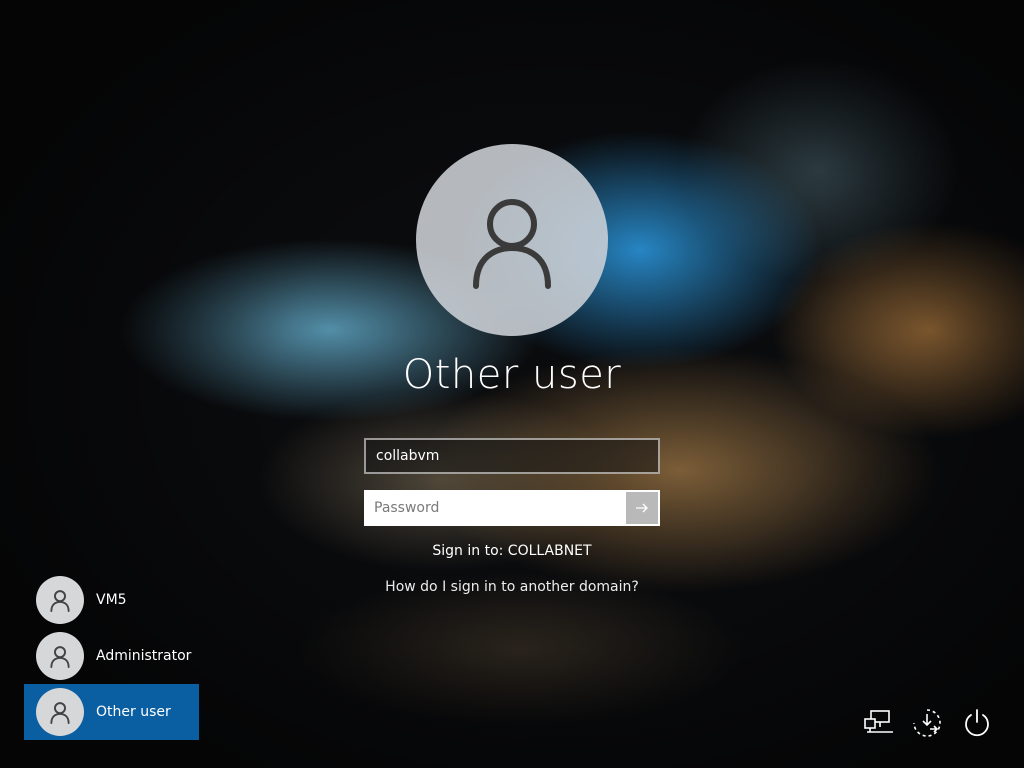 The height and width of the screenshot is (768, 1024). I want to click on arrow-right-icon, so click(642, 508).